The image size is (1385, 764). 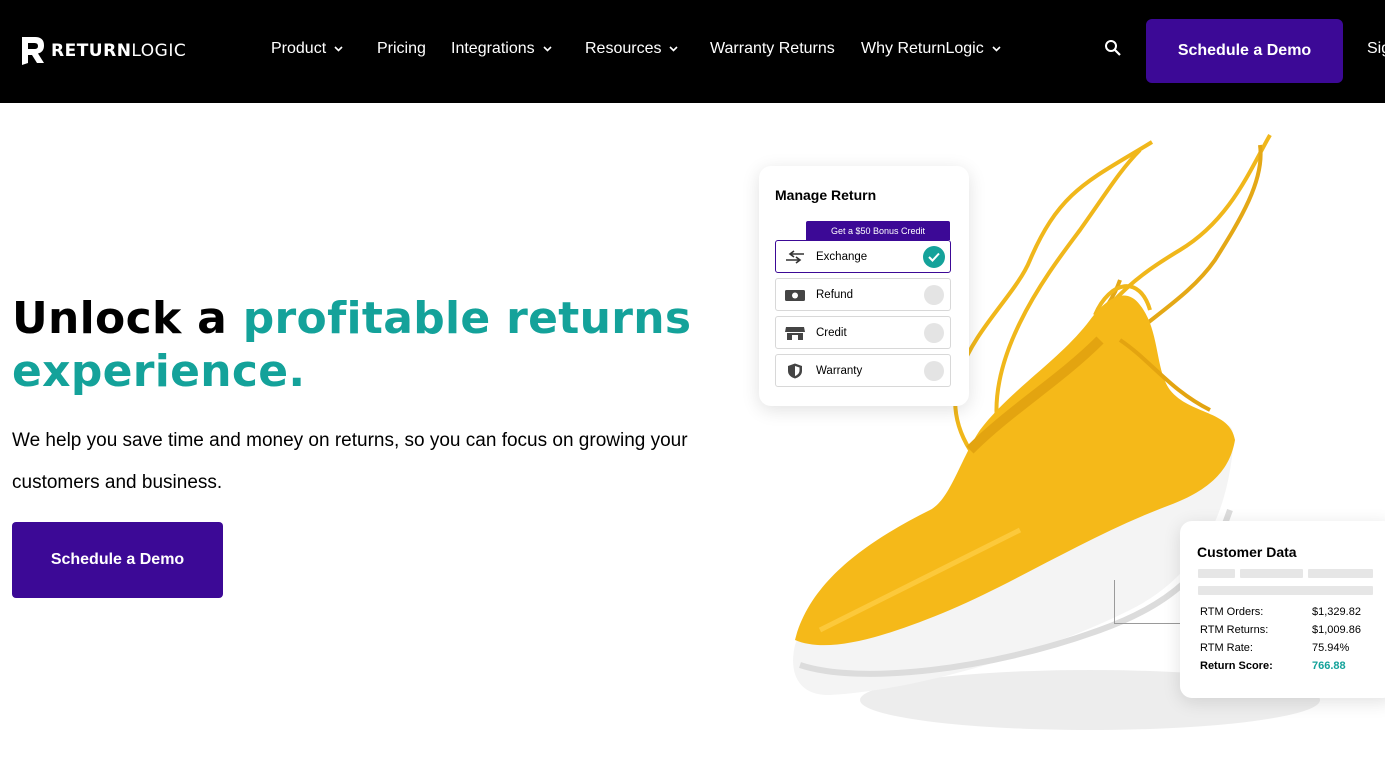 I want to click on nav-item-label: Product, so click(x=299, y=48).